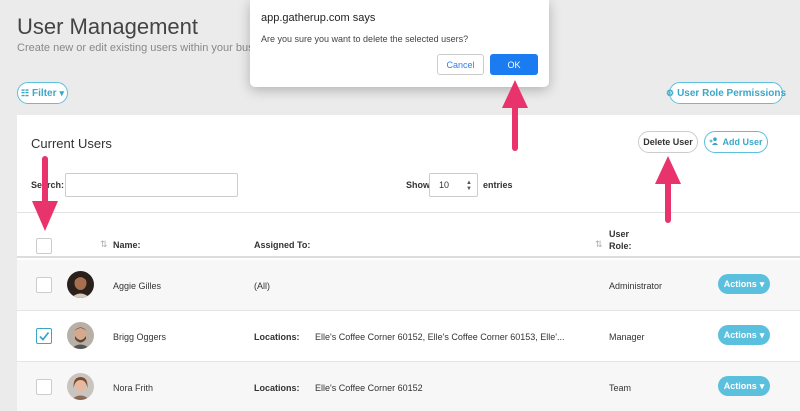 The width and height of the screenshot is (800, 411). Describe the element at coordinates (45, 193) in the screenshot. I see `annotation-arrow-down-icon` at that location.